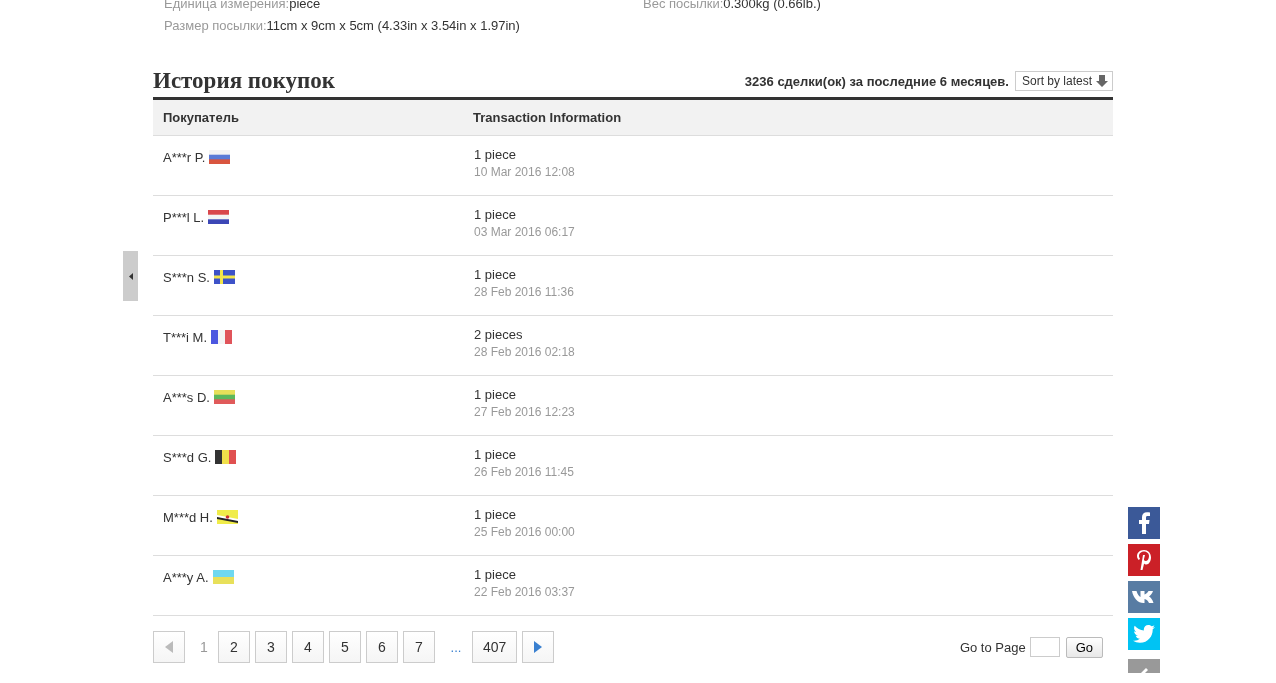  Describe the element at coordinates (1044, 647) in the screenshot. I see `page-number-field` at that location.